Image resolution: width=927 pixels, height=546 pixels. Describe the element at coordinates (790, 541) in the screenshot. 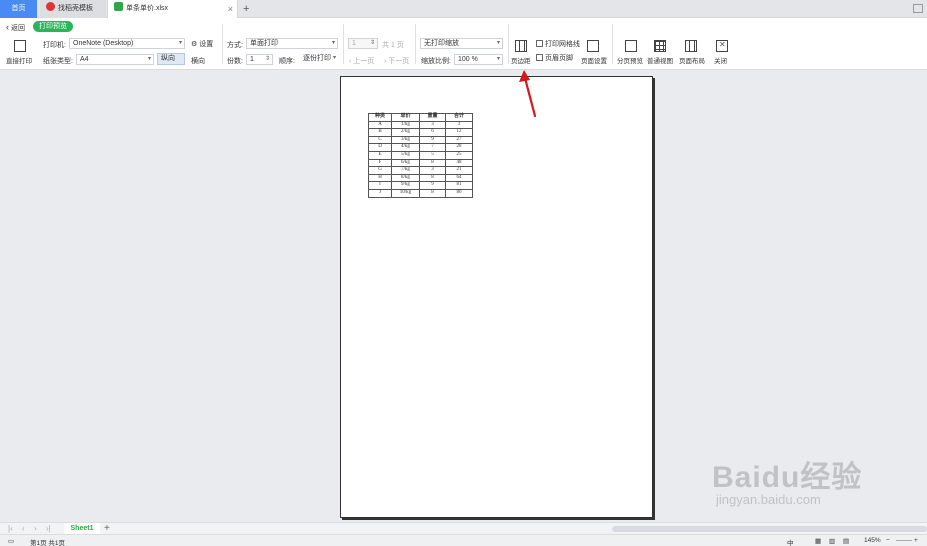

I see `input-mode: 中` at that location.